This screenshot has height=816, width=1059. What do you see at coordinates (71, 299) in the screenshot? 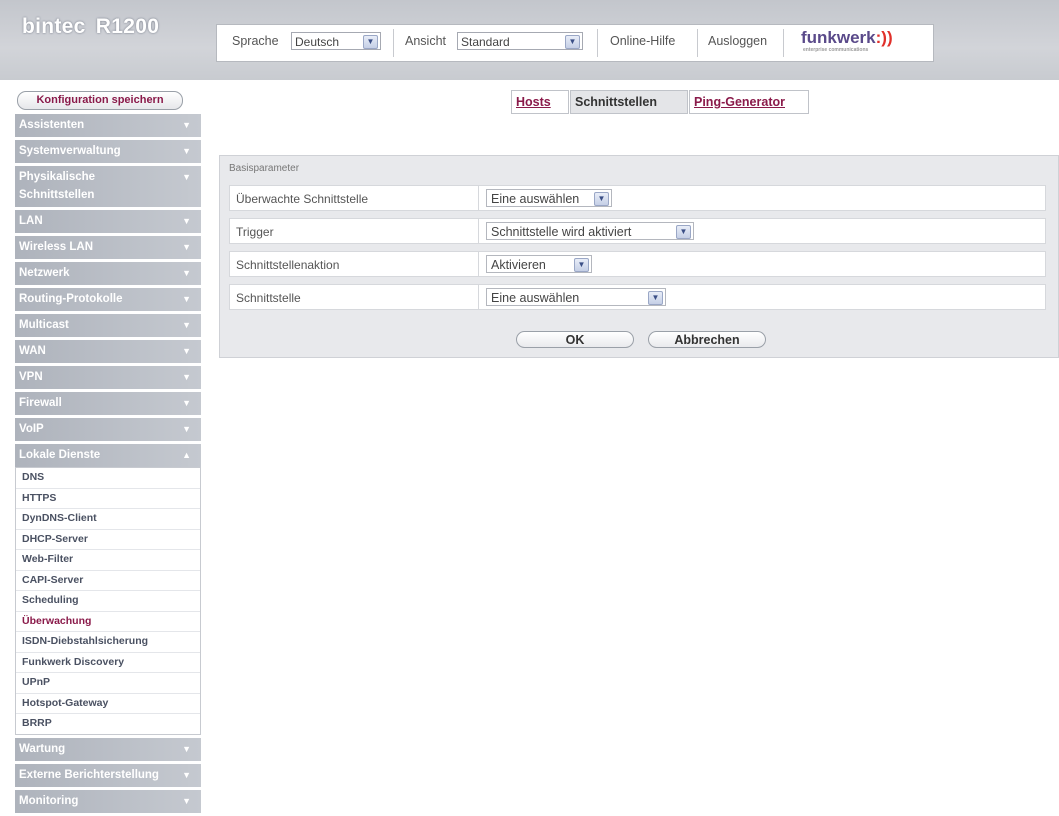
I see `sidebar-item-label: Routing-Protokolle` at bounding box center [71, 299].